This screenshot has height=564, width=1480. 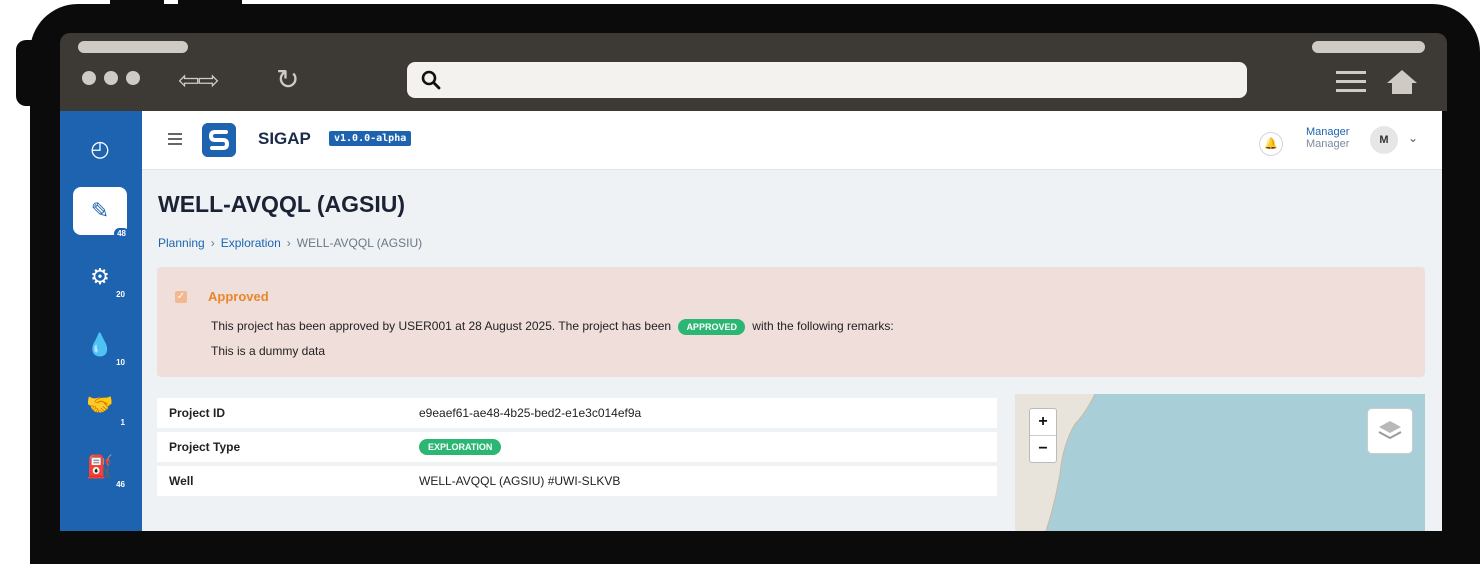 I want to click on sidebar: ◴ ✎ 48 ⚙ 20 💧 10 🤝 1 ⛽ 46, so click(x=101, y=321).